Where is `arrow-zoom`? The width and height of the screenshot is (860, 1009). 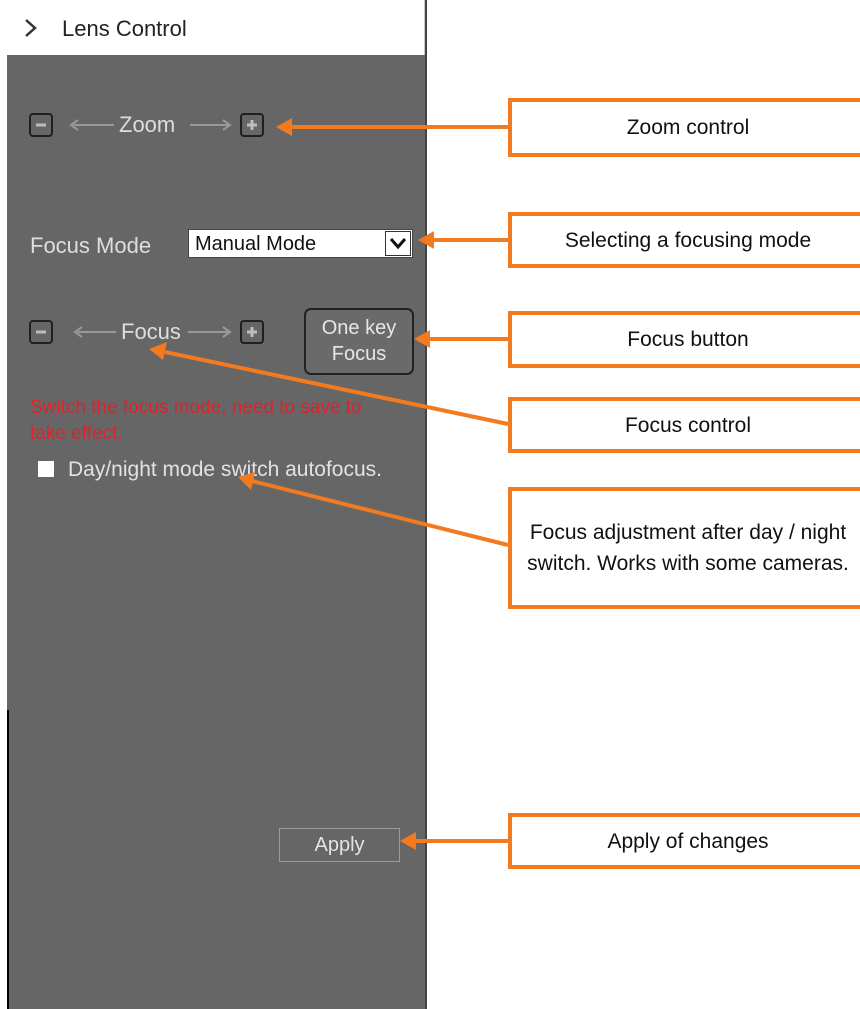 arrow-zoom is located at coordinates (392, 127).